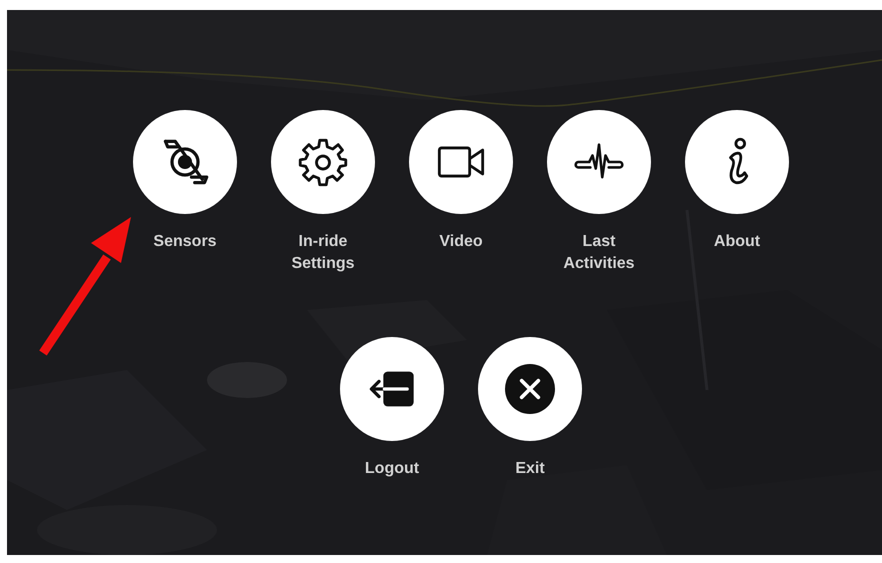 The image size is (882, 563). Describe the element at coordinates (737, 242) in the screenshot. I see `menu-label: About` at that location.